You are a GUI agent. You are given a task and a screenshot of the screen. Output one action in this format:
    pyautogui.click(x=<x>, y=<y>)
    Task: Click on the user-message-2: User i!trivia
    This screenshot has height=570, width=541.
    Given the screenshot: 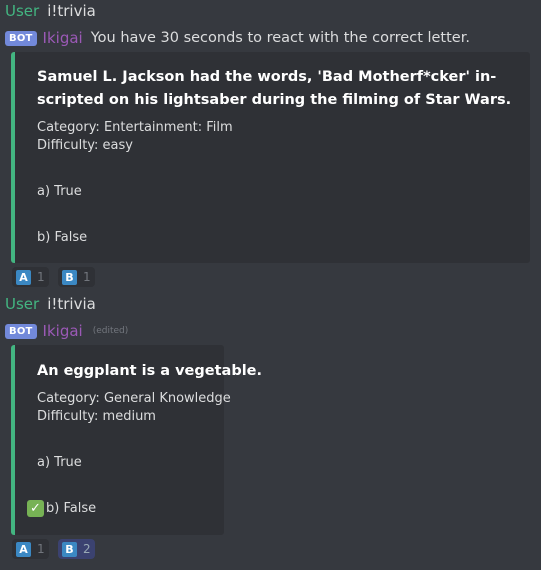 What is the action you would take?
    pyautogui.click(x=50, y=304)
    